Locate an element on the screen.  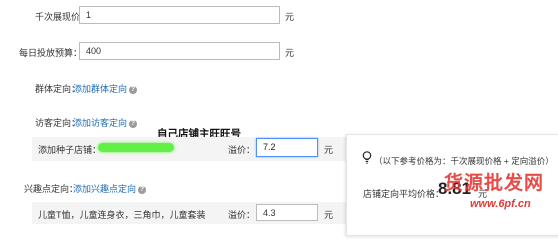
tooltip-text: （以下参考价格为：千次展现价格 + 定向溢价） is located at coordinates (464, 161).